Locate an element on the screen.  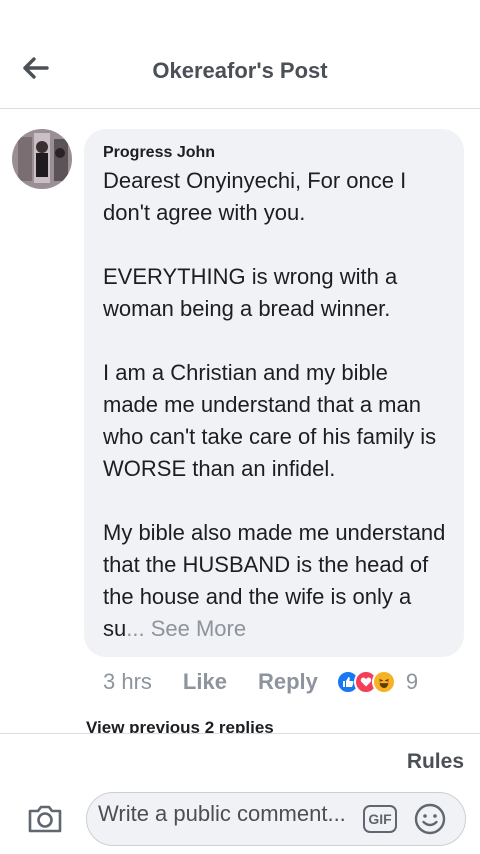
emoji-button is located at coordinates (430, 819).